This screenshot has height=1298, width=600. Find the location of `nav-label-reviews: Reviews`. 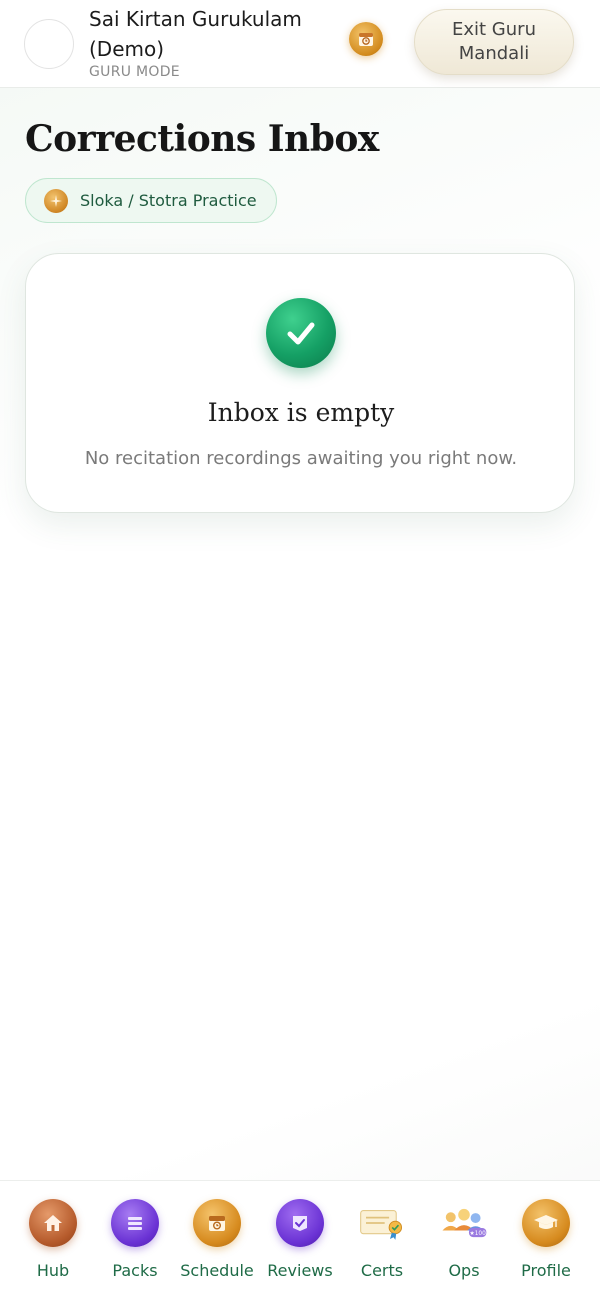

nav-label-reviews: Reviews is located at coordinates (300, 1270).